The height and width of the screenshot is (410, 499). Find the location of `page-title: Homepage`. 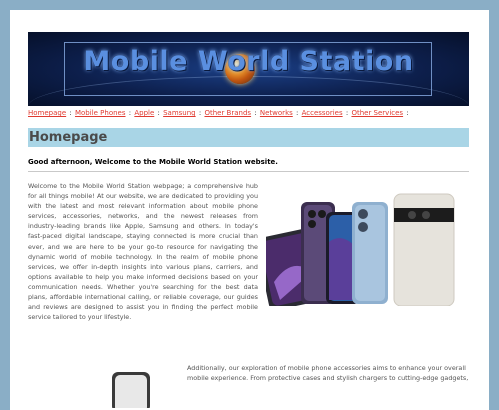

page-title: Homepage is located at coordinates (68, 137).